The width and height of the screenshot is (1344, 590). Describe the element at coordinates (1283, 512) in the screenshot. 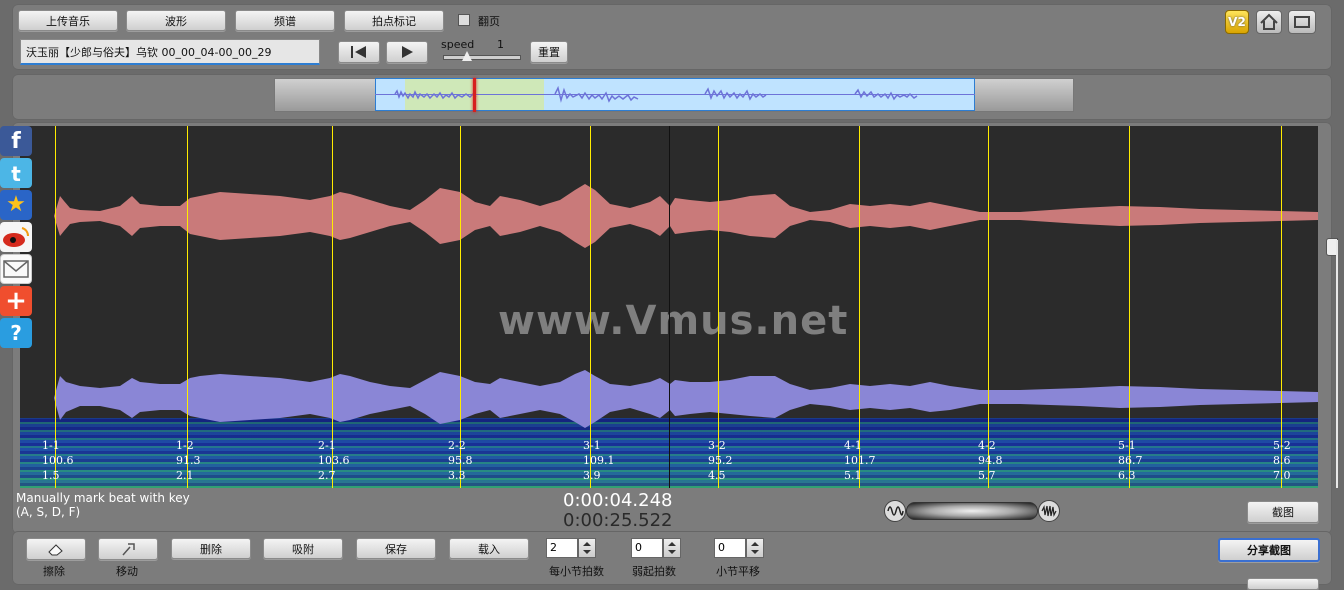

I see `screenshot-button: 截图` at that location.